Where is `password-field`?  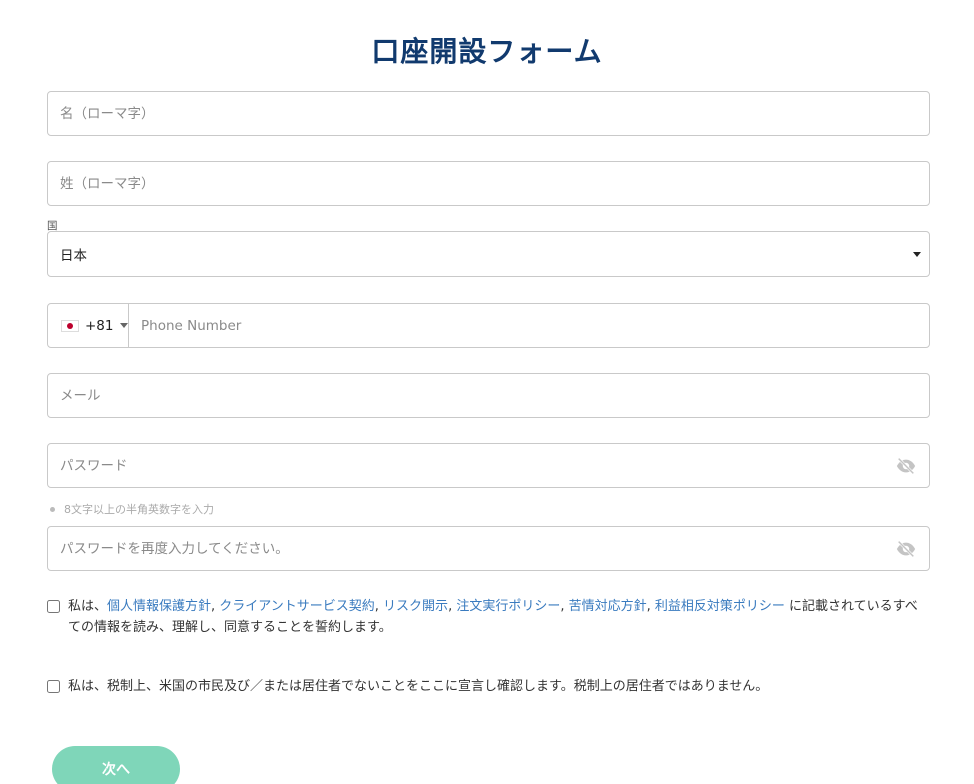 password-field is located at coordinates (488, 465).